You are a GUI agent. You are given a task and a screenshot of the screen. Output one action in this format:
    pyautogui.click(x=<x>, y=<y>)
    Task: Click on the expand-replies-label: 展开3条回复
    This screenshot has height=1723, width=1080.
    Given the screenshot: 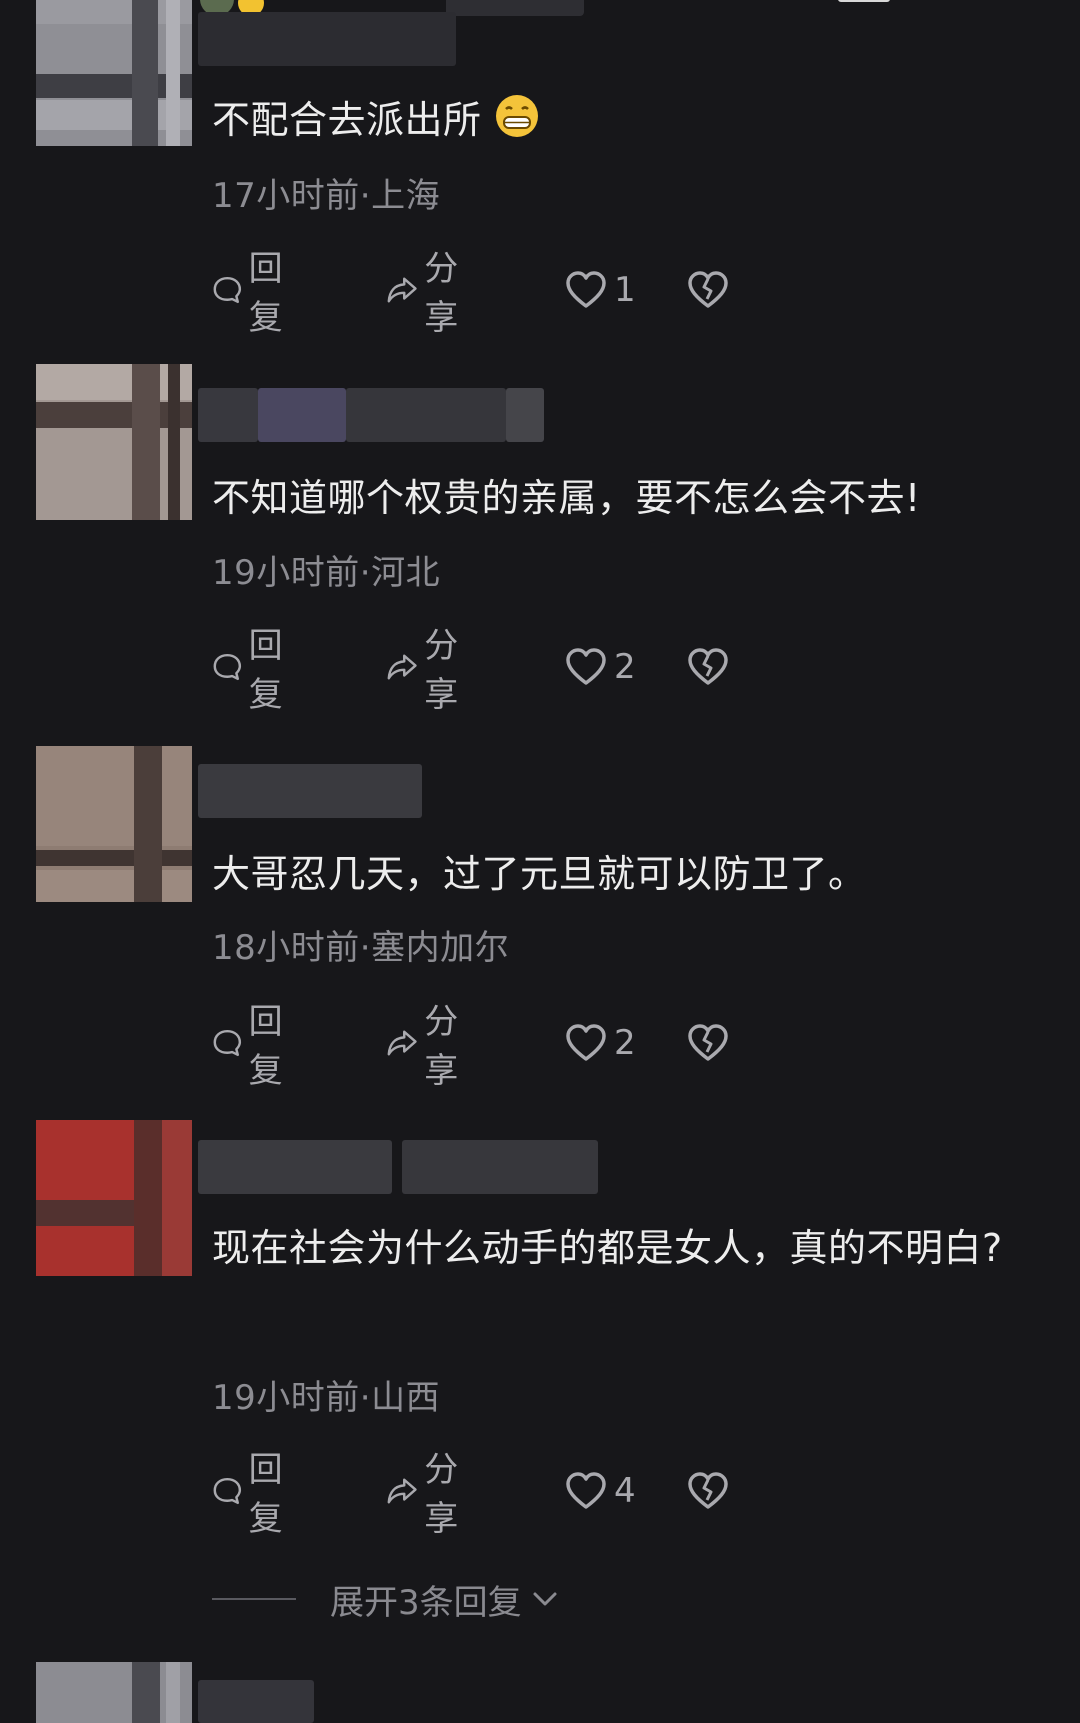 What is the action you would take?
    pyautogui.click(x=426, y=1602)
    